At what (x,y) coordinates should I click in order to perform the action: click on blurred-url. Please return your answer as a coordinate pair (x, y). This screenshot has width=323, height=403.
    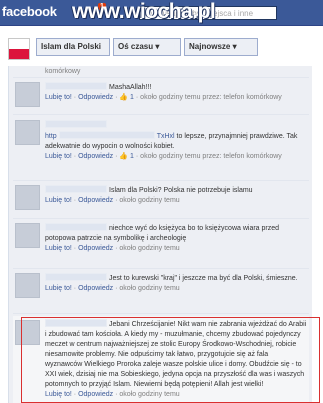
    Looking at the image, I should click on (106, 135).